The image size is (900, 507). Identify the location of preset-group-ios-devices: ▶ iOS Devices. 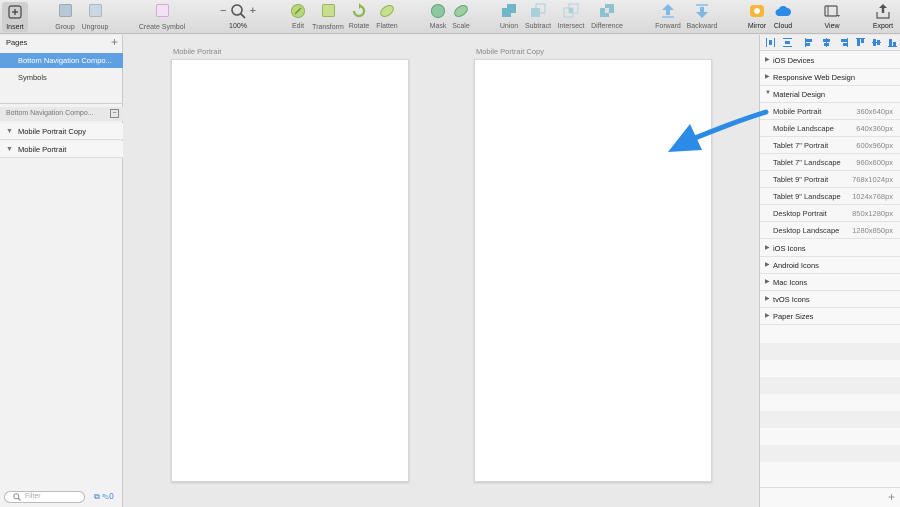
(830, 60).